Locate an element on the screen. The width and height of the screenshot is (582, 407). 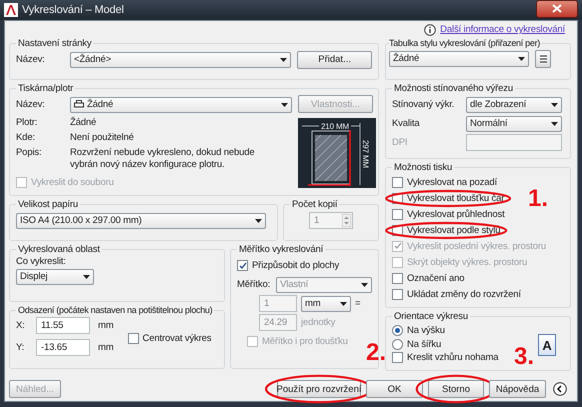
group-title: Velikost papíru is located at coordinates (48, 204).